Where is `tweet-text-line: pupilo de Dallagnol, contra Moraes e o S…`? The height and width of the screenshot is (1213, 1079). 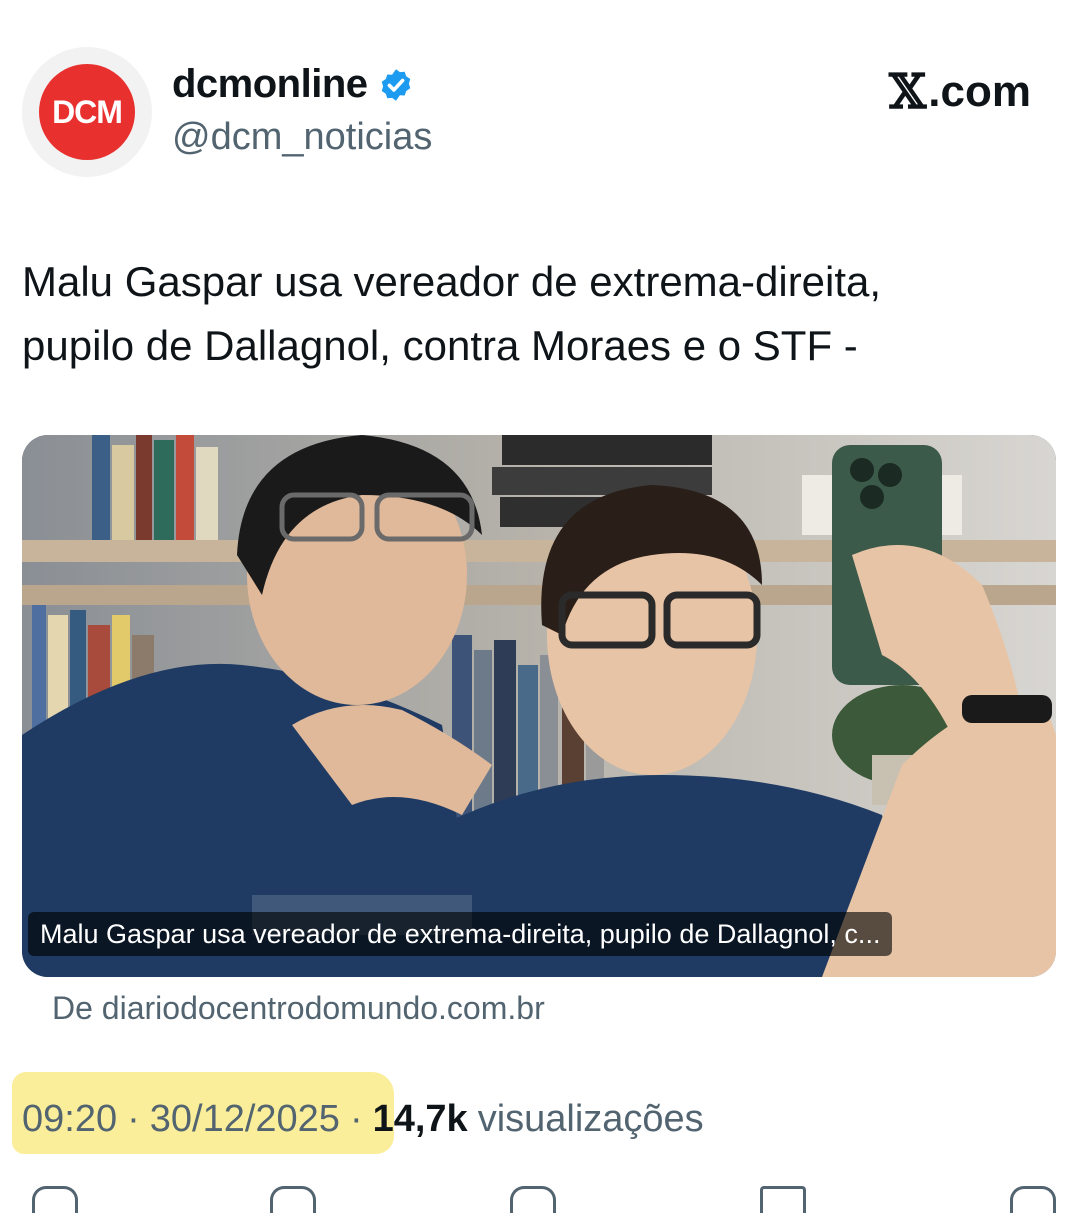 tweet-text-line: pupilo de Dallagnol, contra Moraes e o S… is located at coordinates (440, 345).